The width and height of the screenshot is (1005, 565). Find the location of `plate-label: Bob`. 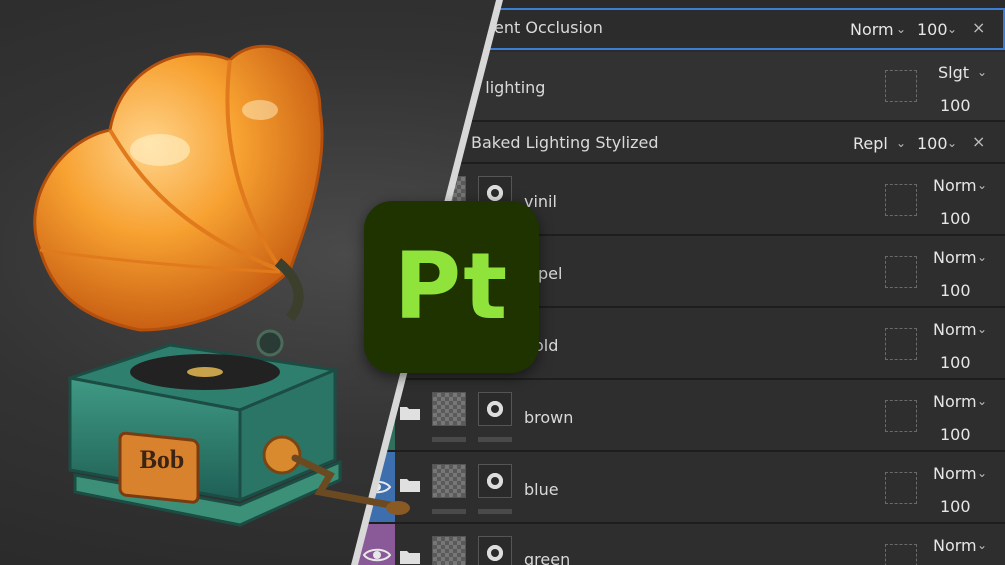

plate-label: Bob is located at coordinates (162, 459).